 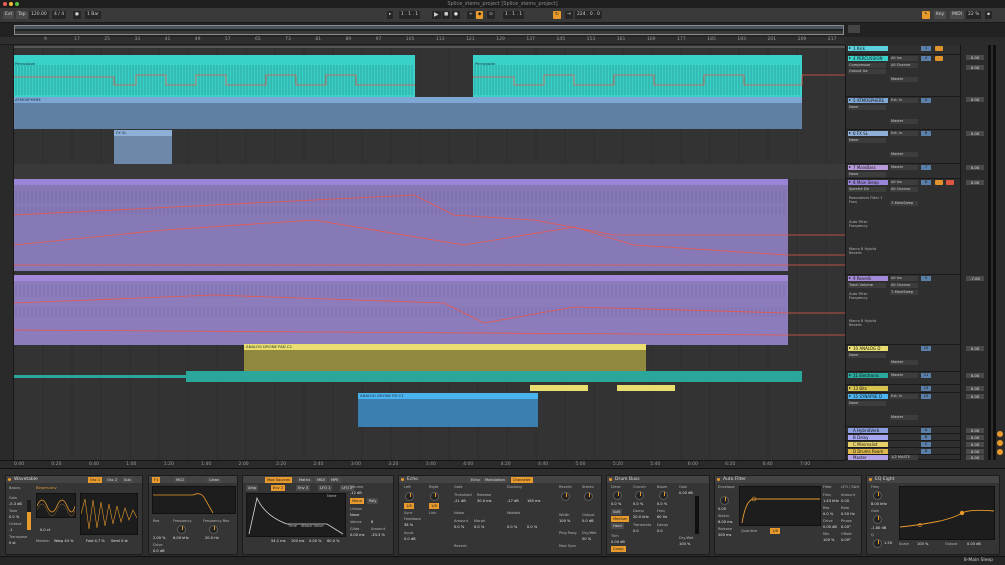 I want to click on tempo-field: 120.00, so click(x=39, y=15).